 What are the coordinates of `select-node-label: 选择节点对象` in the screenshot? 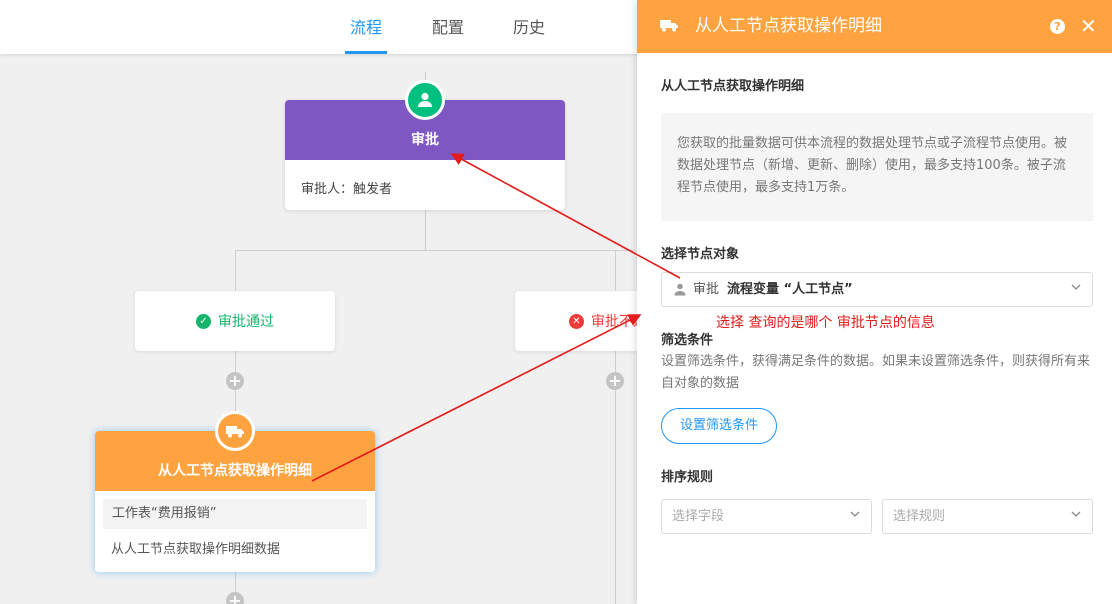 It's located at (700, 254).